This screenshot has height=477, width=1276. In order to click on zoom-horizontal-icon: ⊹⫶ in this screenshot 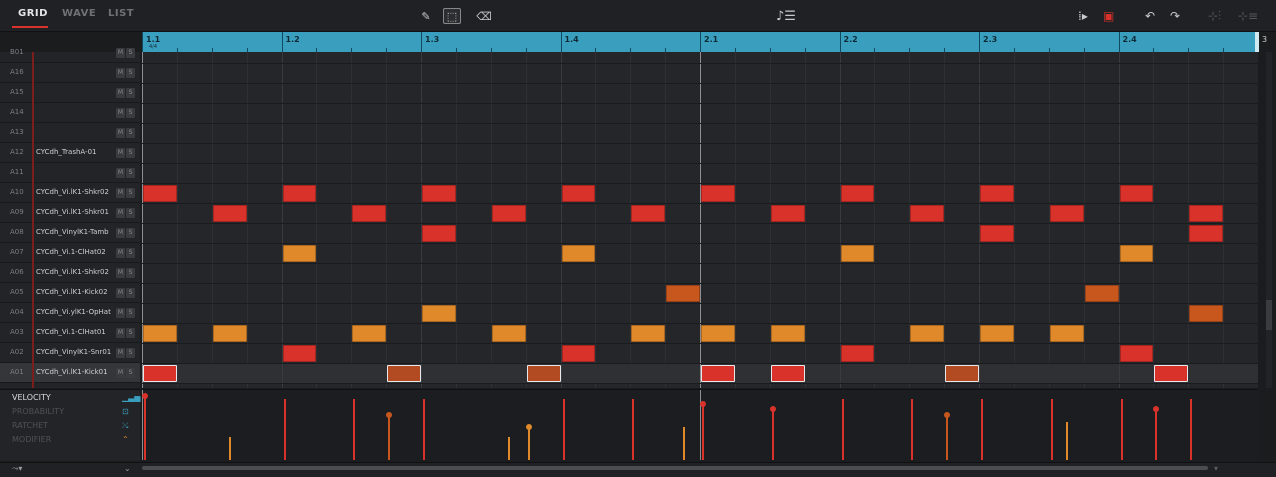, I will do `click(1214, 16)`.